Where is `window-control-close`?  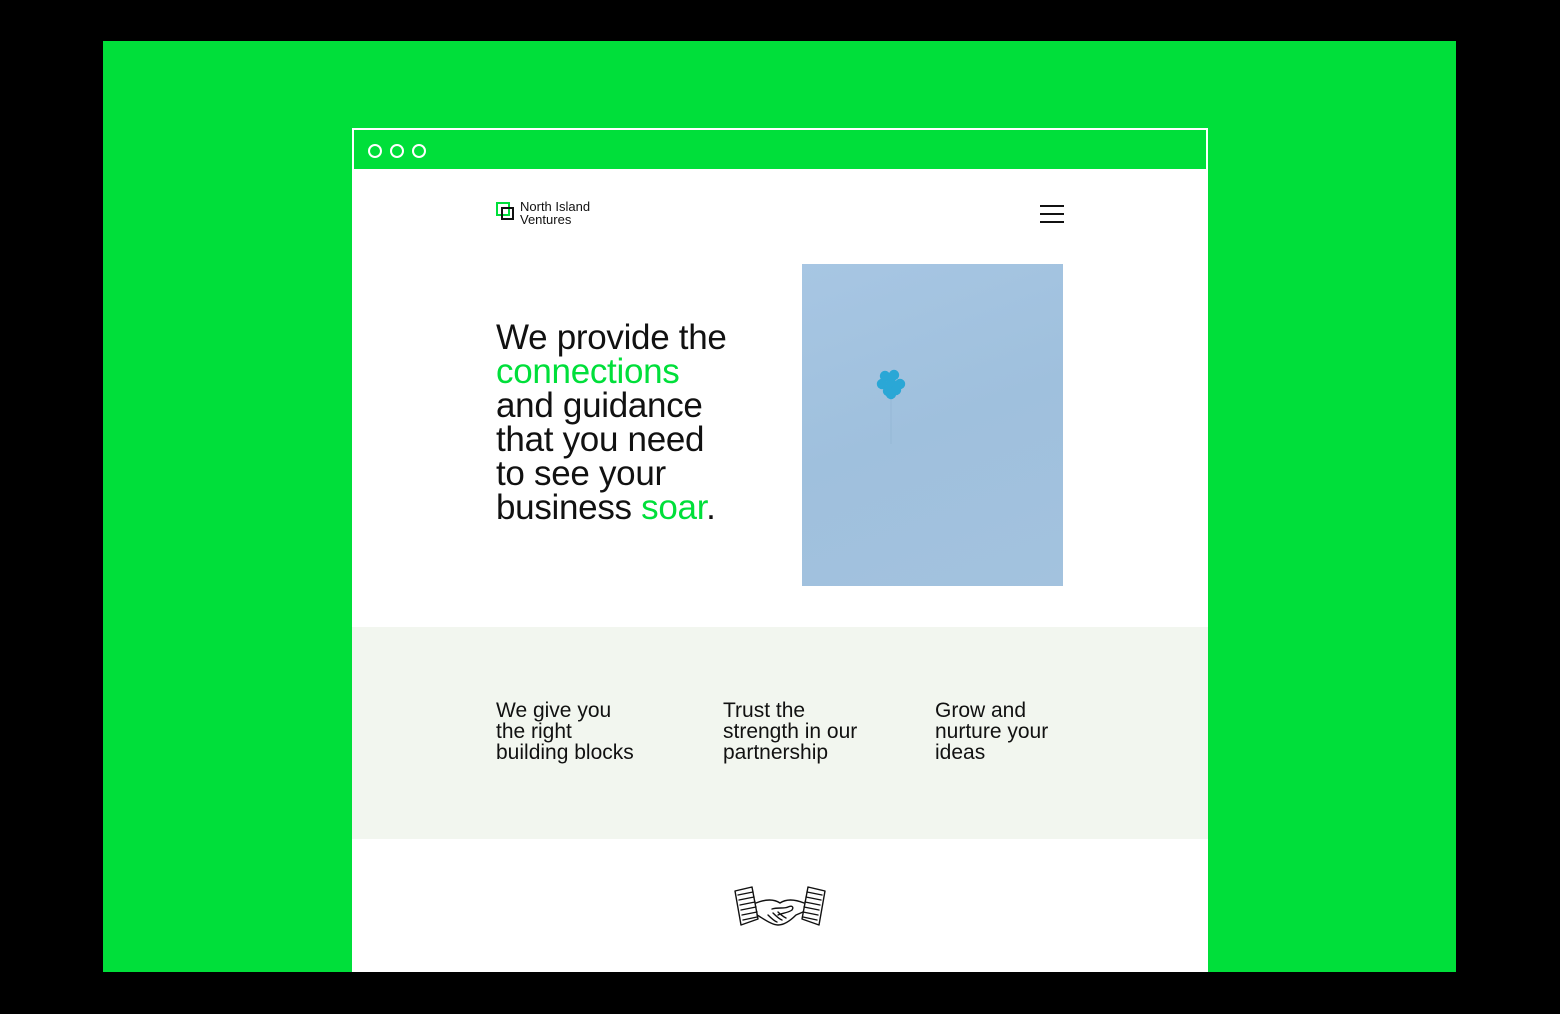 window-control-close is located at coordinates (375, 151).